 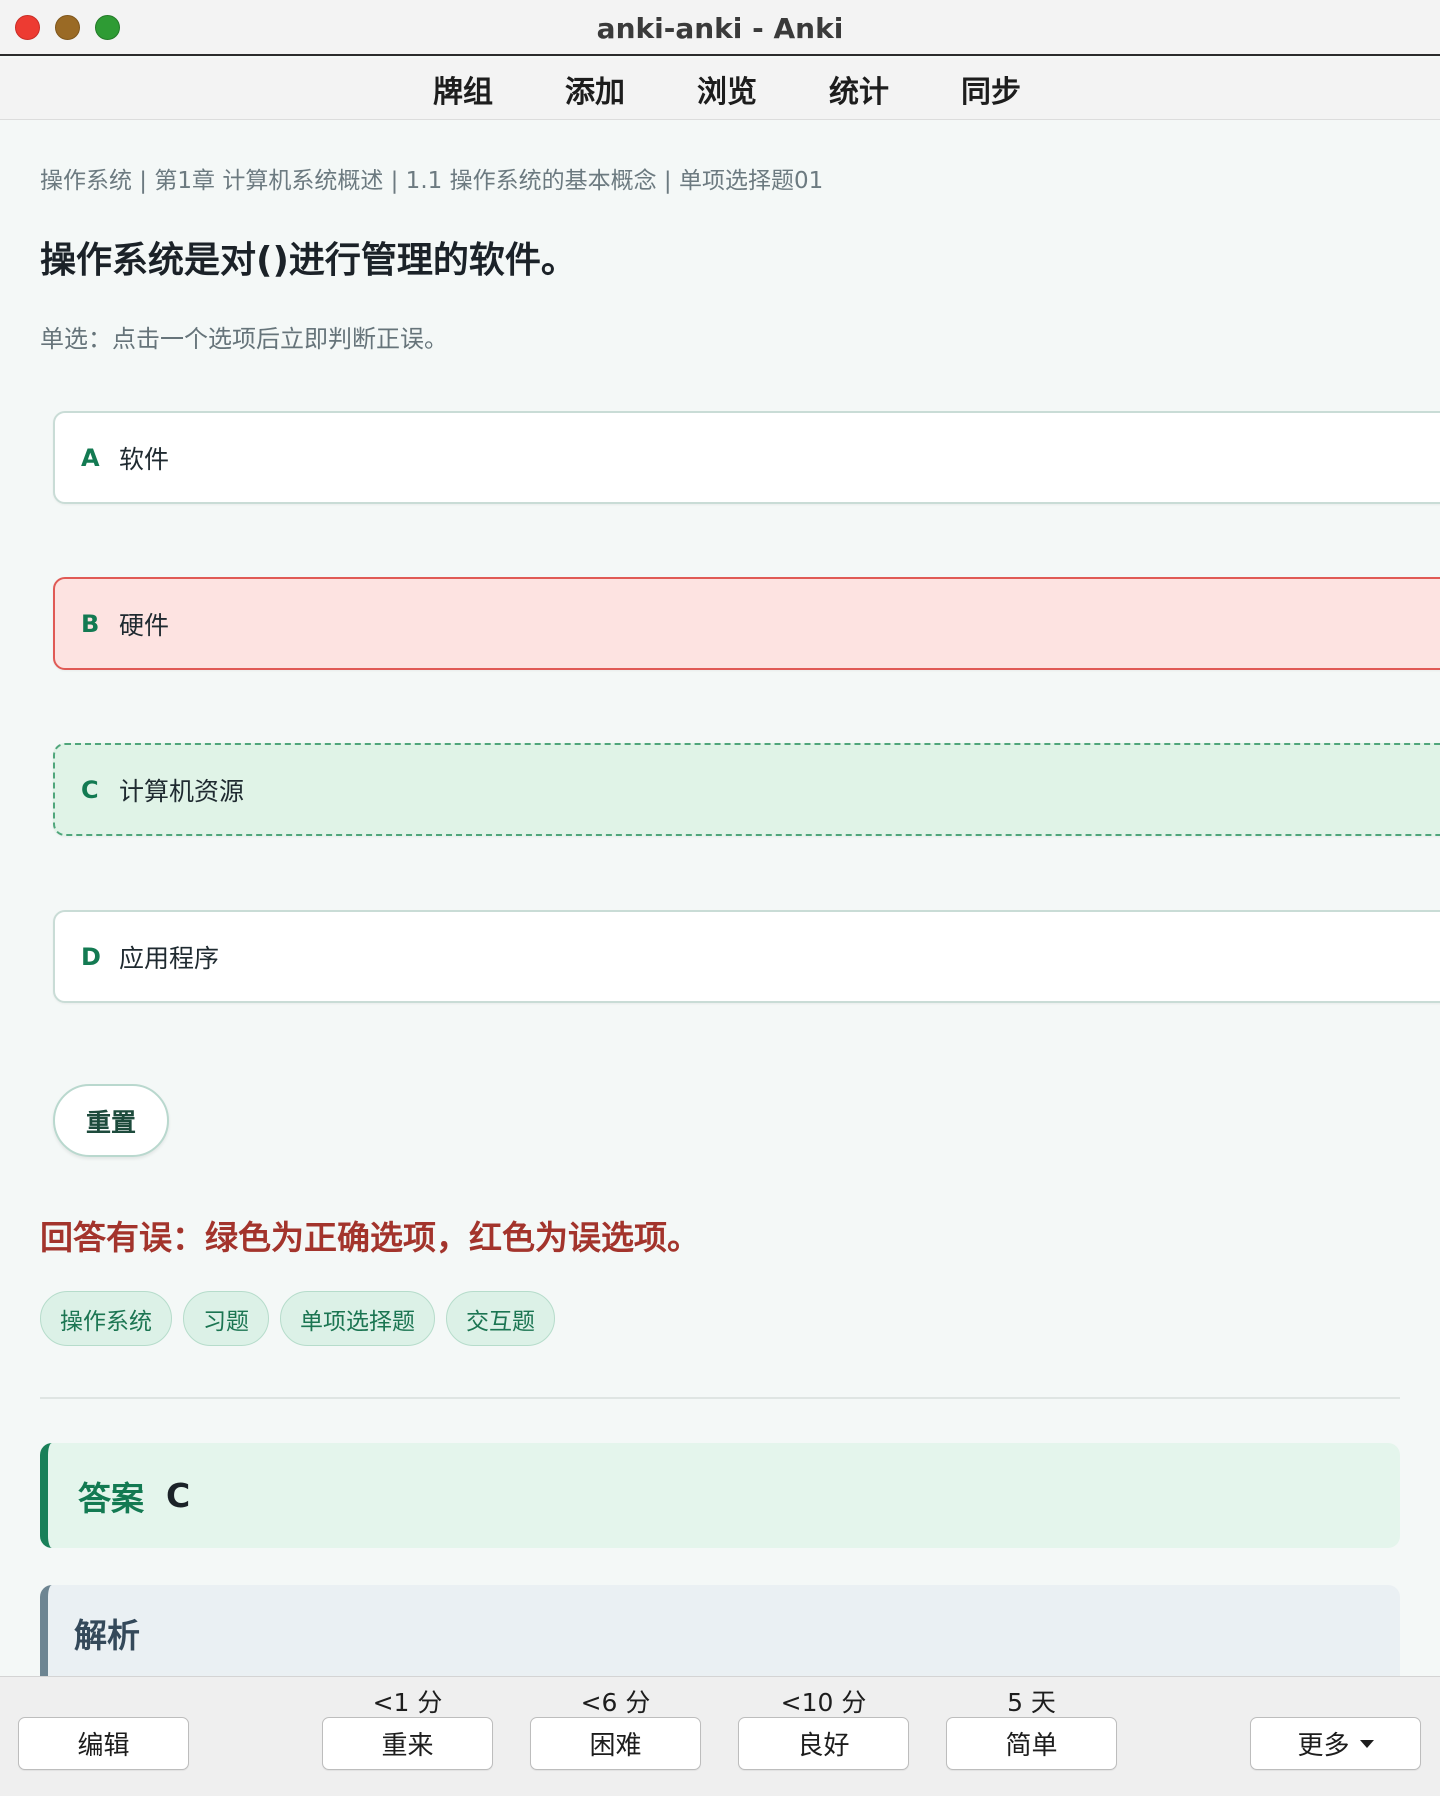 What do you see at coordinates (169, 958) in the screenshot?
I see `option-text: 应用程序` at bounding box center [169, 958].